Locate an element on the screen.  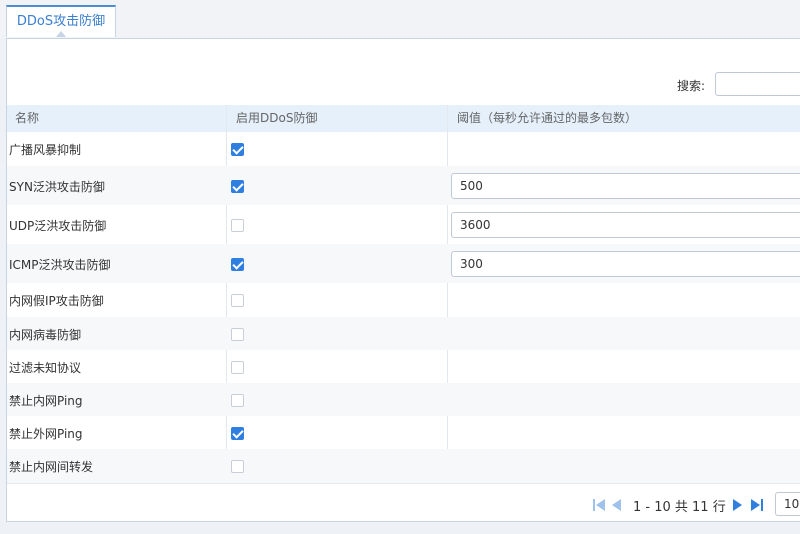
search-input is located at coordinates (757, 84).